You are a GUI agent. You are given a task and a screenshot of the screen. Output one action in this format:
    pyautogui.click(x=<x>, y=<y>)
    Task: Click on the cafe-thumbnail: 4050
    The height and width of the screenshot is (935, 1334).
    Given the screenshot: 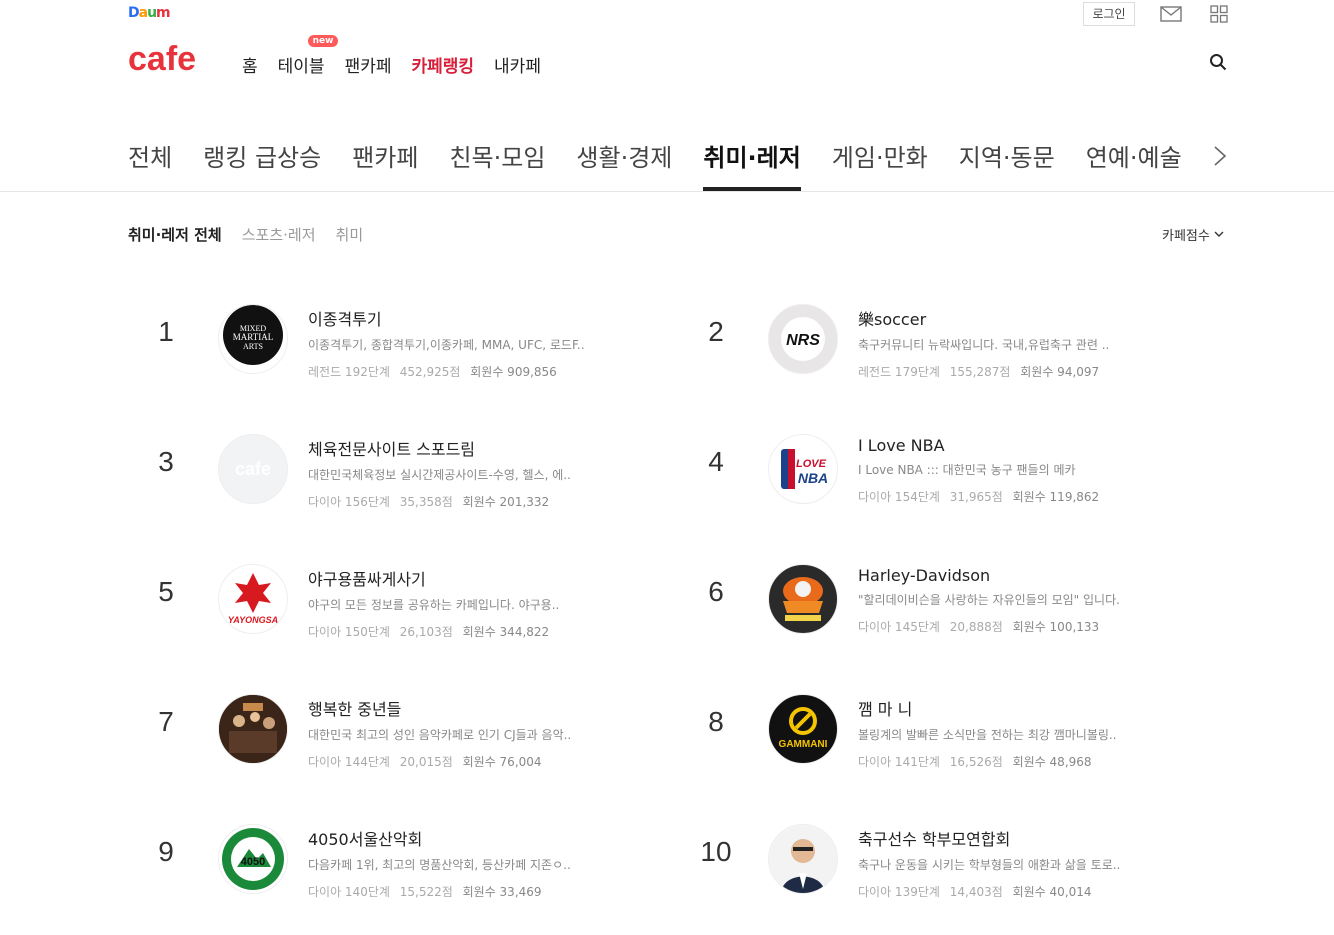 What is the action you would take?
    pyautogui.click(x=253, y=859)
    